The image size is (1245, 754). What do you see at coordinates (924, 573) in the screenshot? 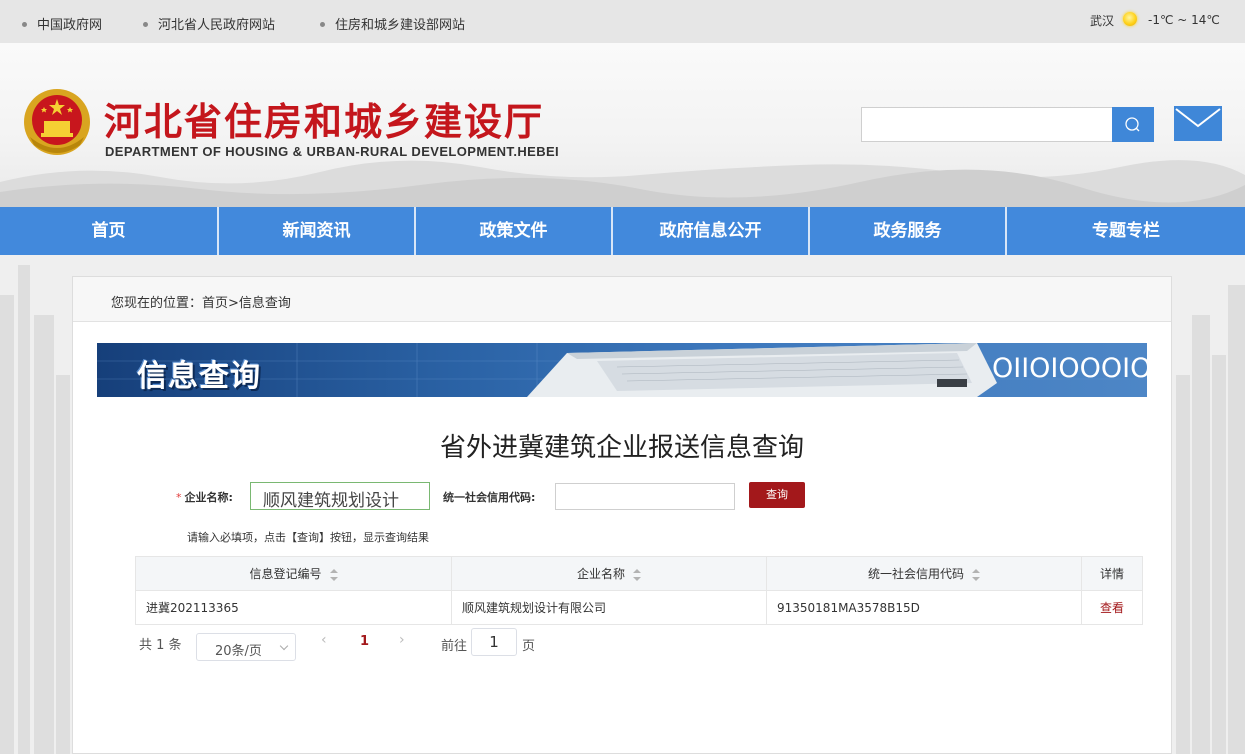
I see `column-header-credit-code: 统一社会信用代码` at bounding box center [924, 573].